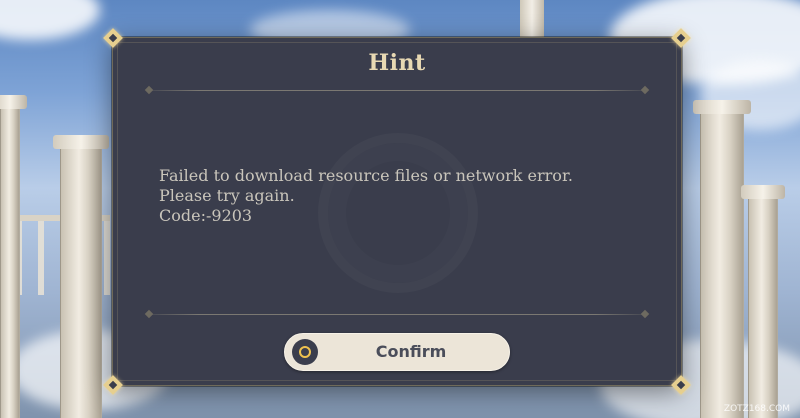 Image resolution: width=800 pixels, height=418 pixels. I want to click on footer-divider, so click(397, 314).